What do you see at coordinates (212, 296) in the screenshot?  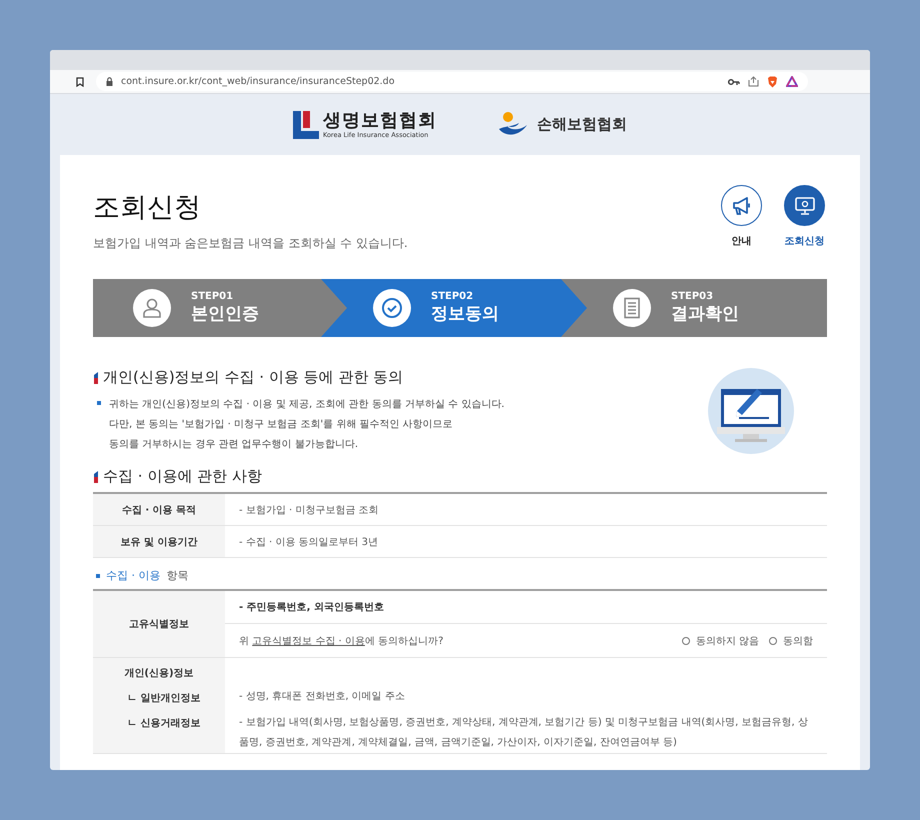 I see `step-number: STEP01` at bounding box center [212, 296].